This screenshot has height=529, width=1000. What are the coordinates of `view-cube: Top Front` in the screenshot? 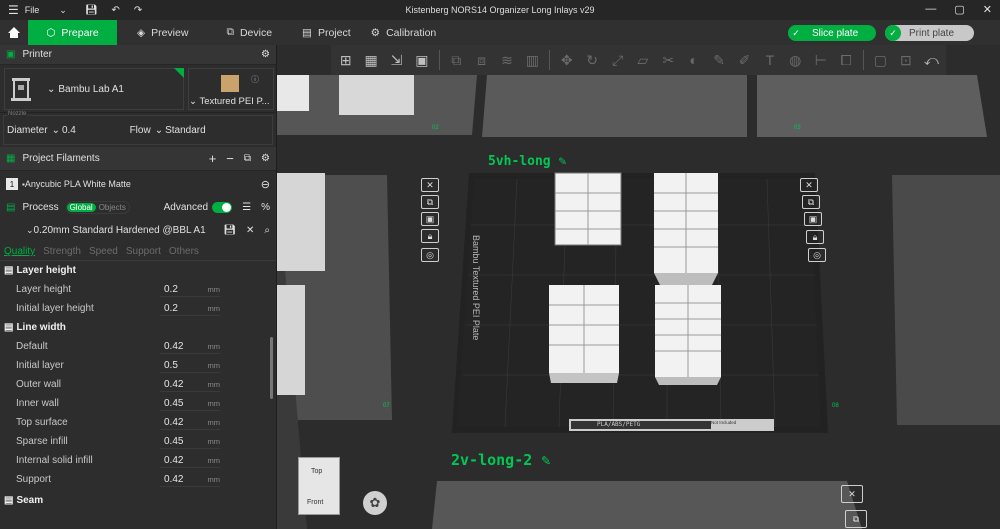 It's located at (319, 486).